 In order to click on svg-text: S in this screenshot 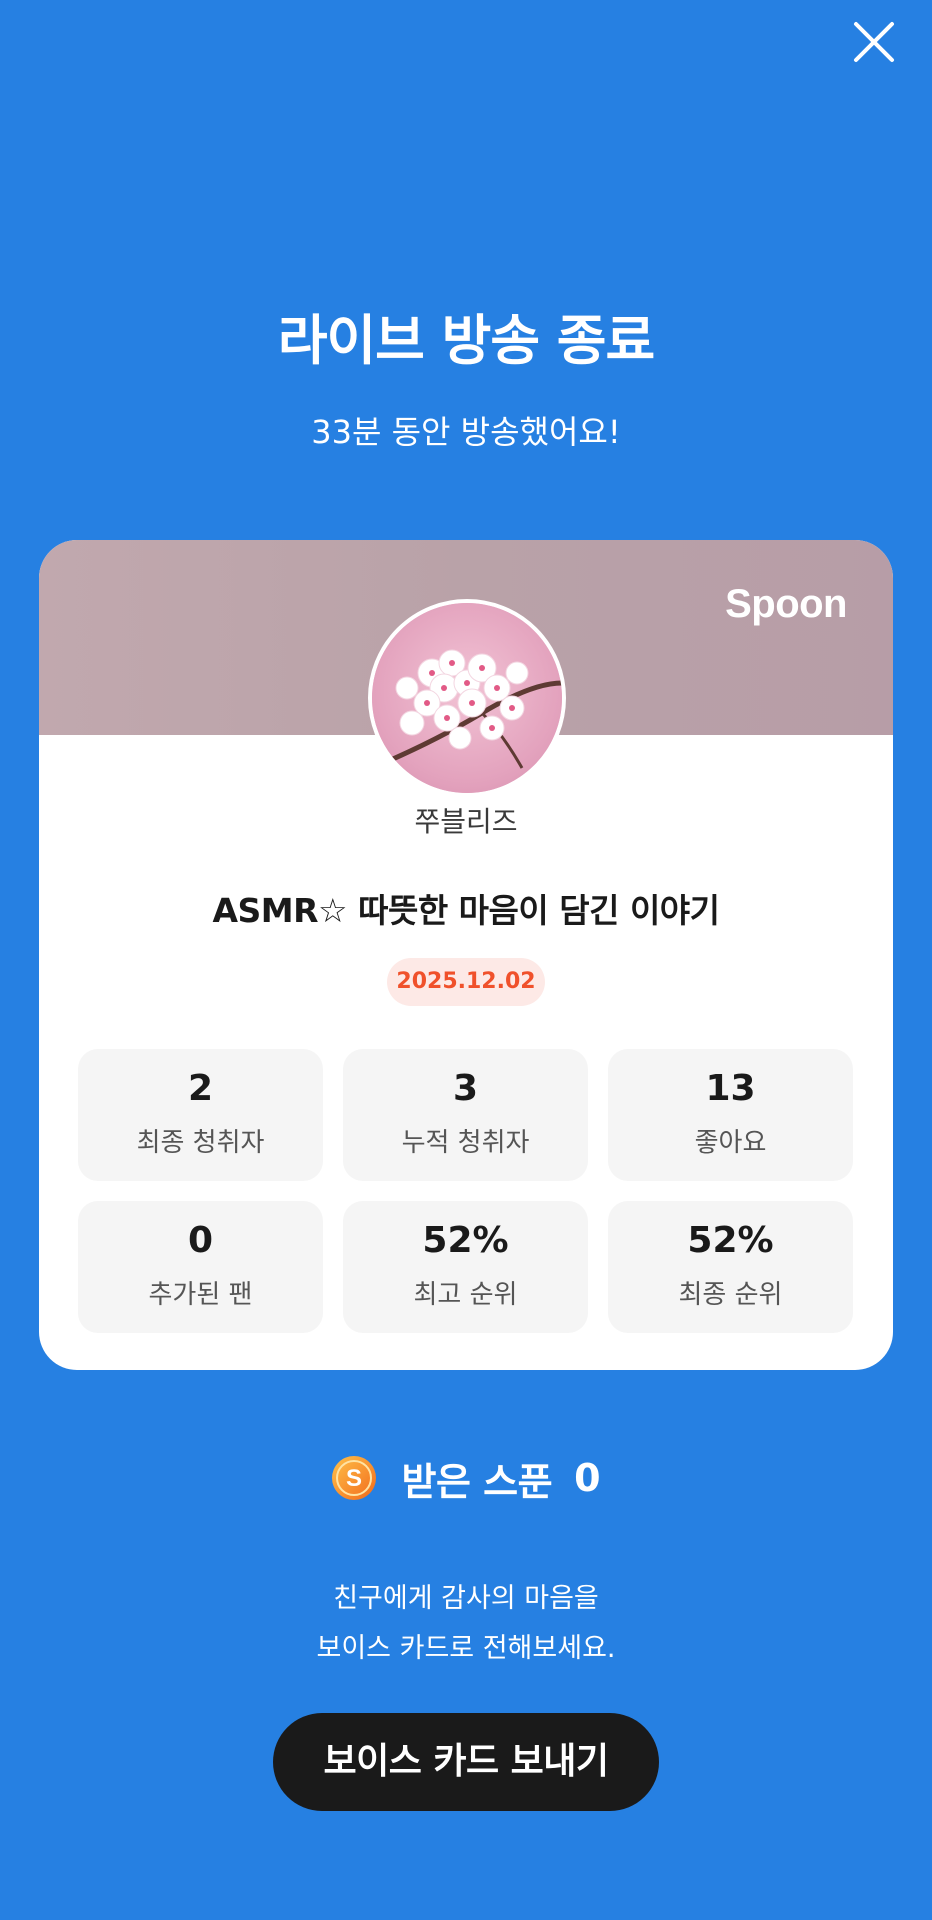, I will do `click(354, 1478)`.